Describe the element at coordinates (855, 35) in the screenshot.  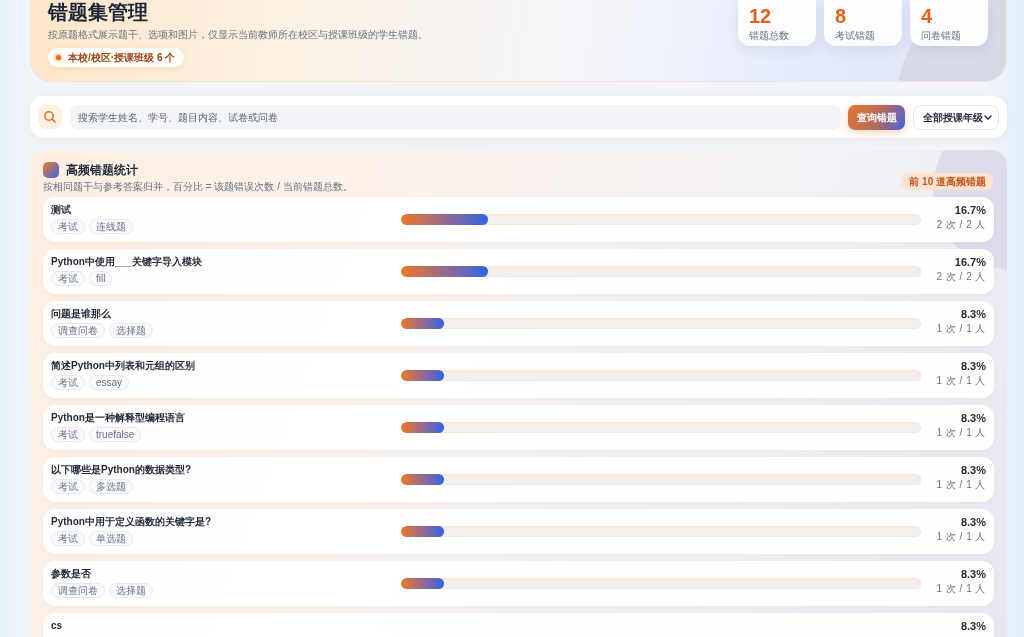
I see `stat-label: 考试错题` at that location.